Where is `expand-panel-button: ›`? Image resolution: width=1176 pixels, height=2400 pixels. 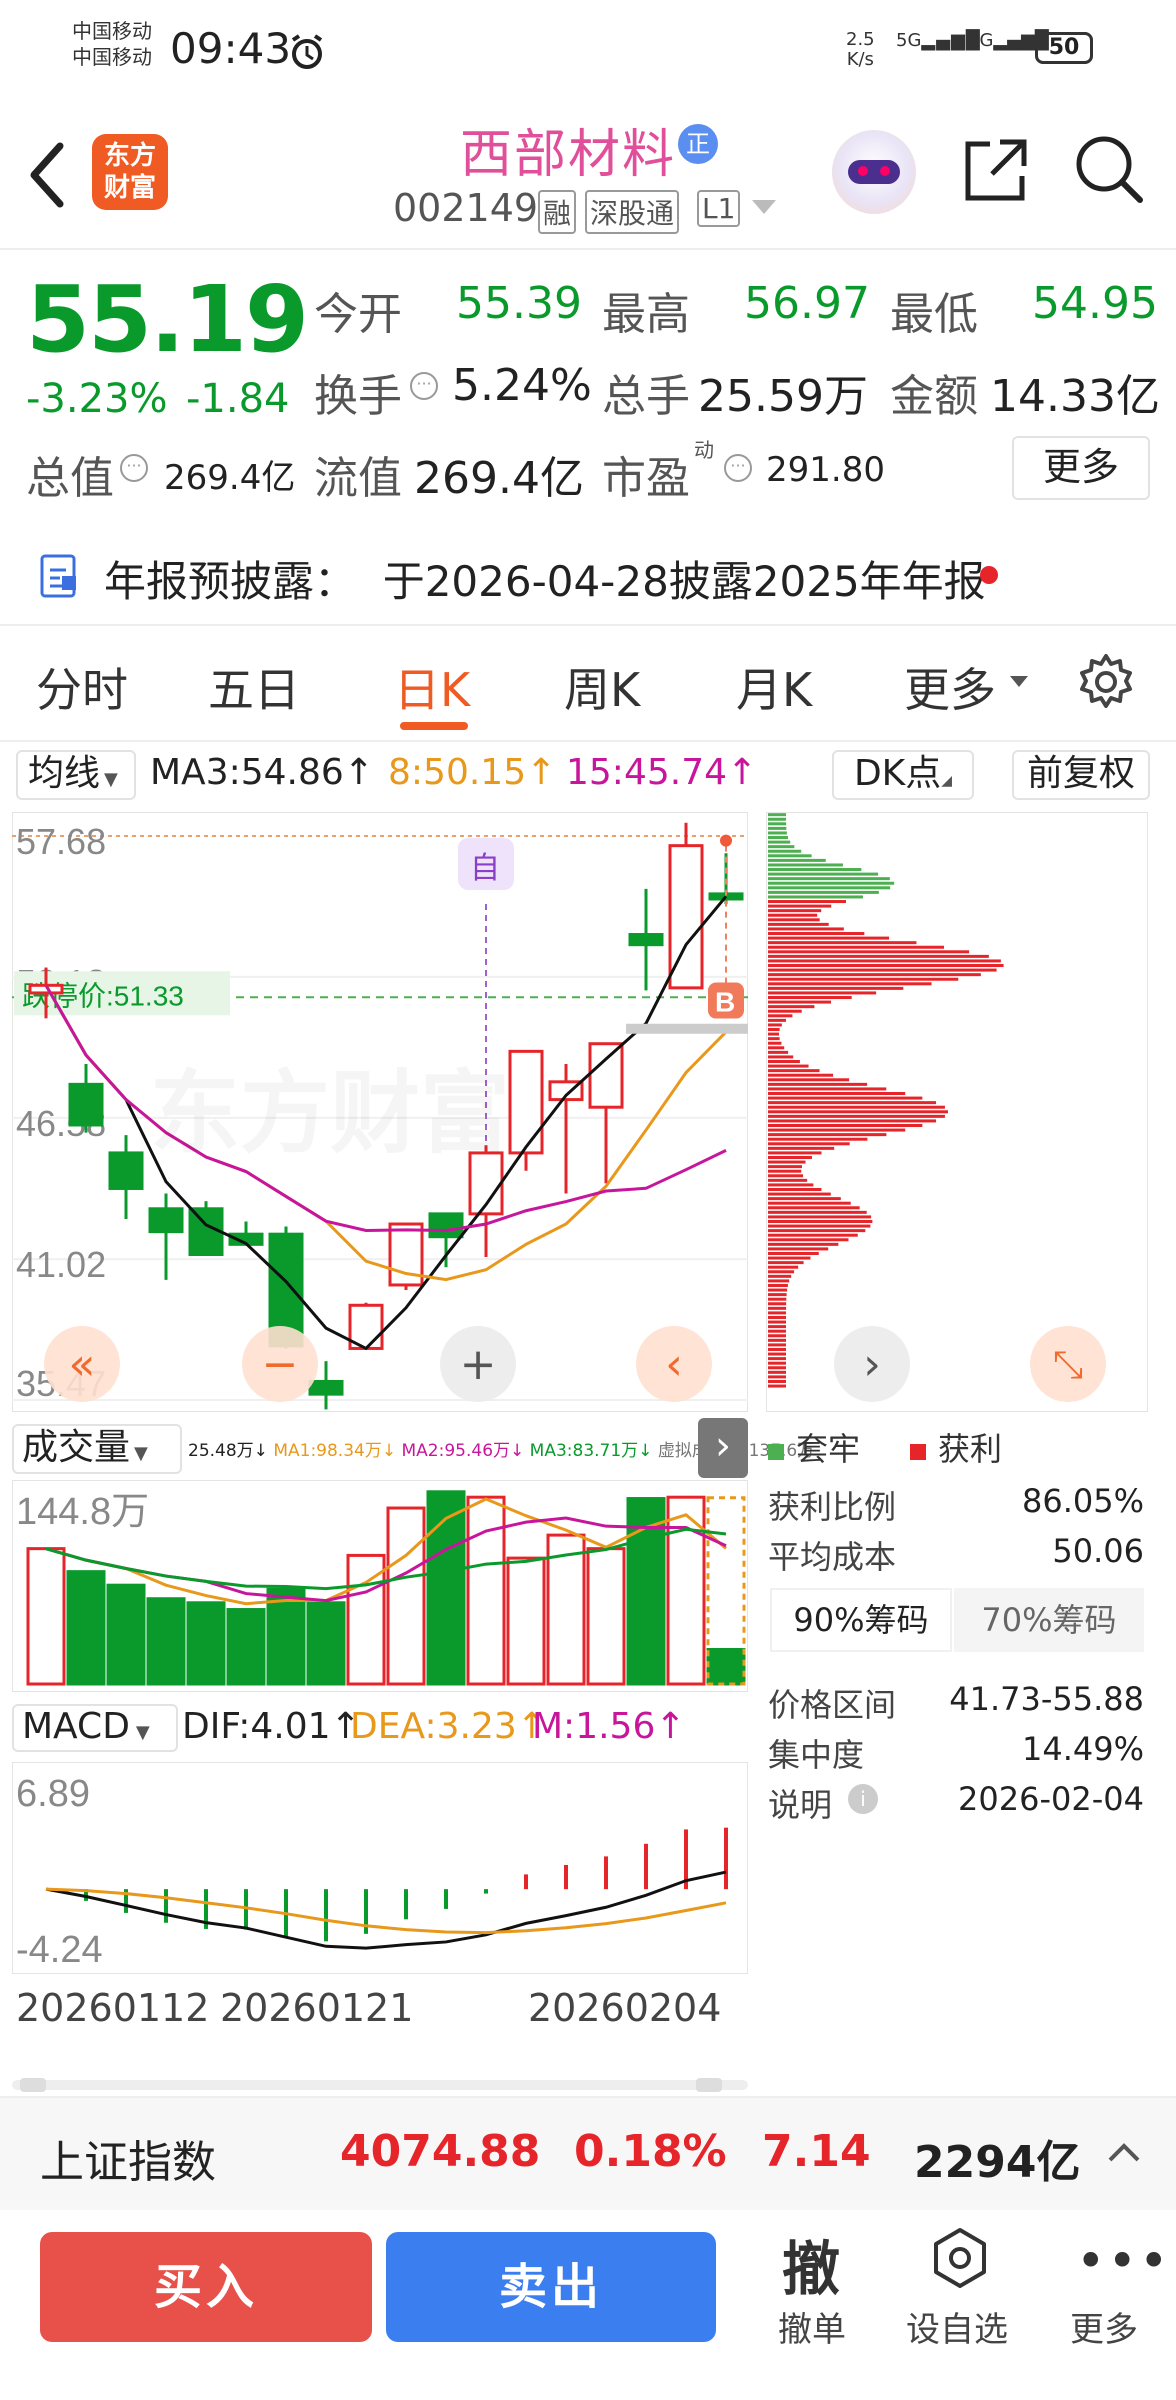 expand-panel-button: › is located at coordinates (723, 1448).